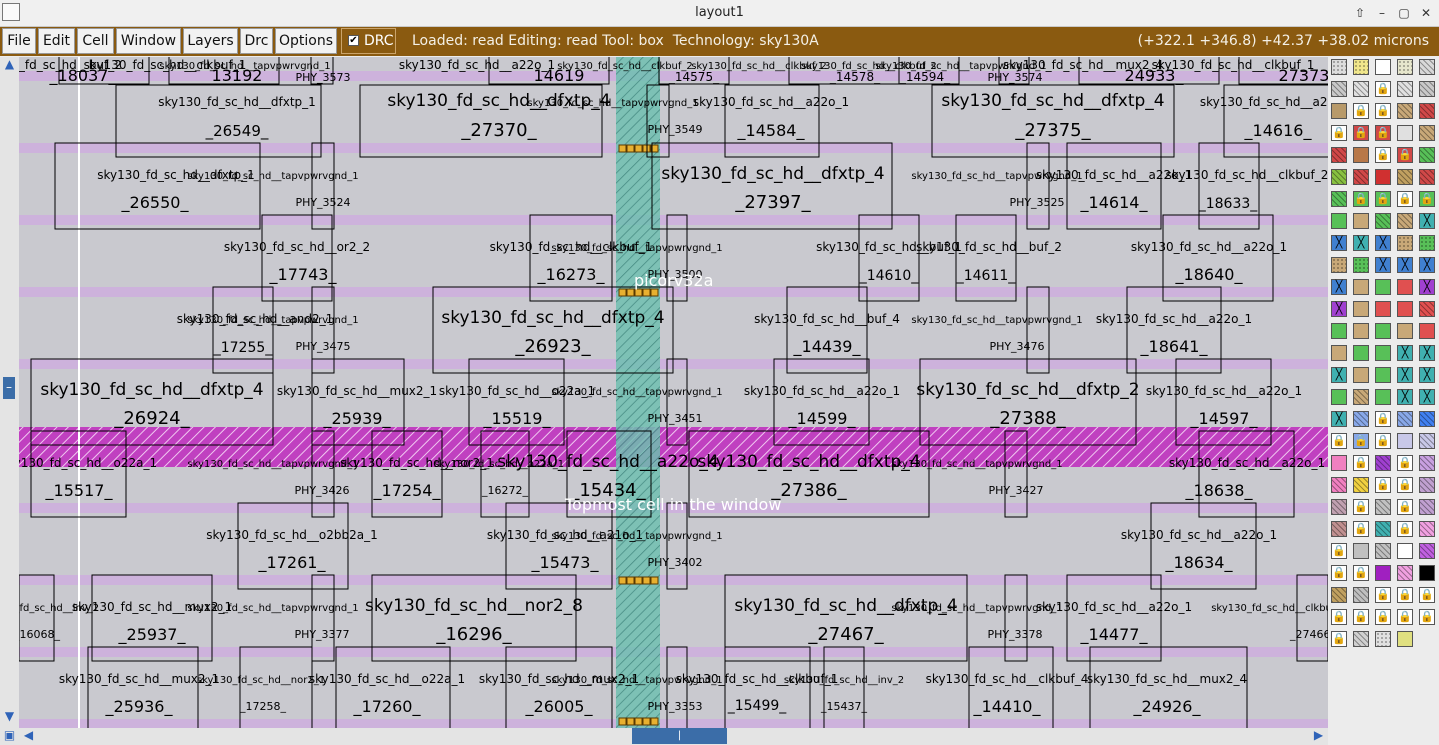 The width and height of the screenshot is (1439, 745). Describe the element at coordinates (1404, 13) in the screenshot. I see `maximize-button: ▢` at that location.